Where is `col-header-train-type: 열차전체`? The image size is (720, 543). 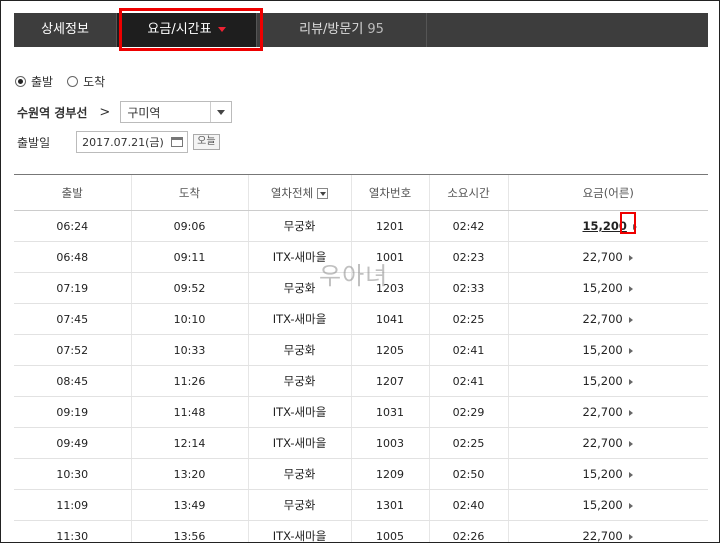 col-header-train-type: 열차전체 is located at coordinates (299, 192).